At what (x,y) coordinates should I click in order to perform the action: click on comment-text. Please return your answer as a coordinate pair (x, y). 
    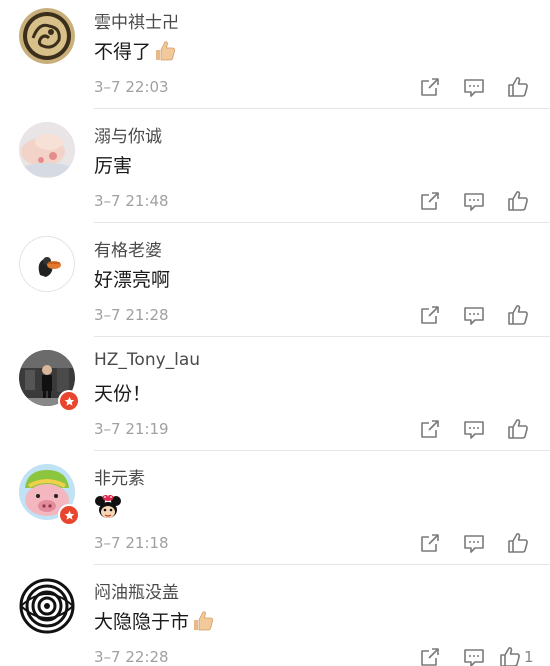
    Looking at the image, I should click on (108, 507).